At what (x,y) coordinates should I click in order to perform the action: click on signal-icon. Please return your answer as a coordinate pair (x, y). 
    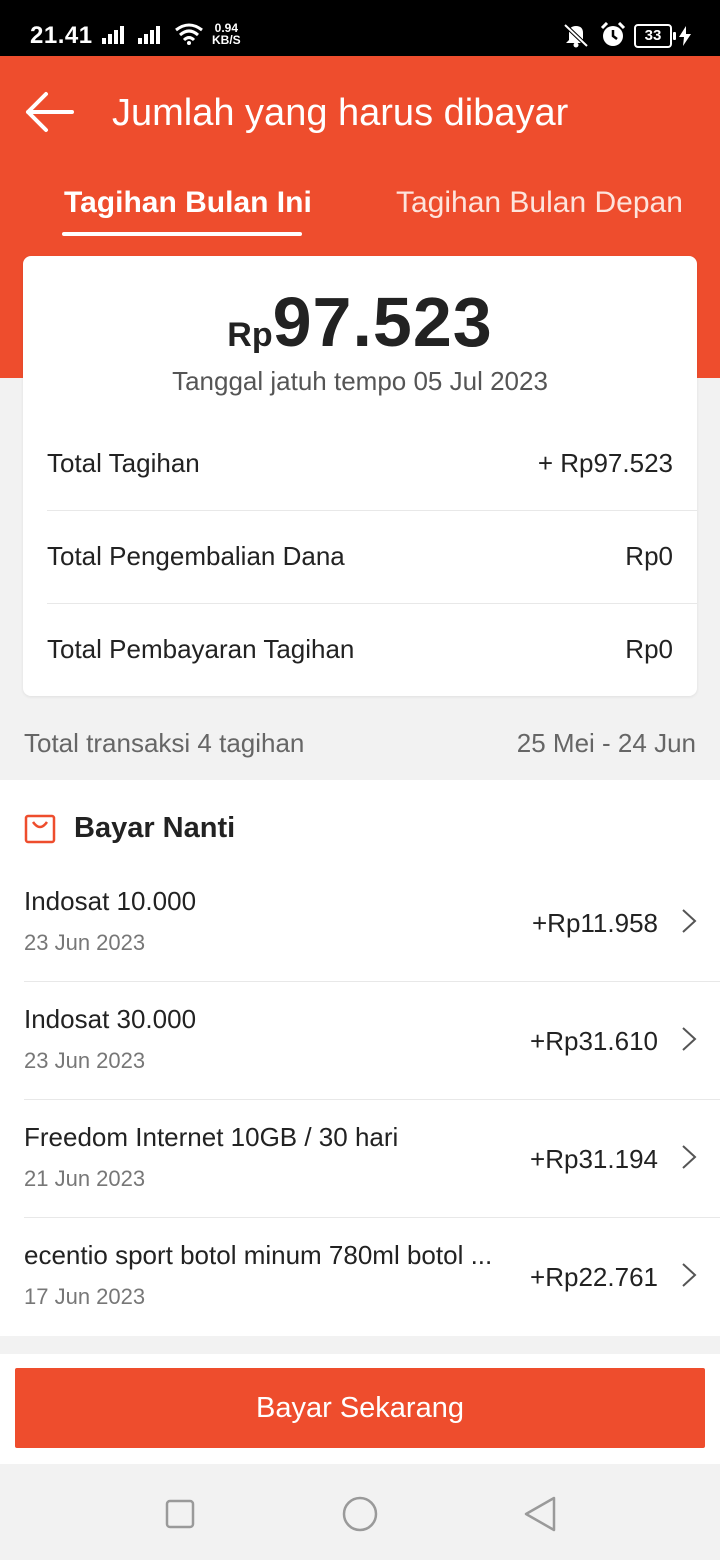
    Looking at the image, I should click on (116, 34).